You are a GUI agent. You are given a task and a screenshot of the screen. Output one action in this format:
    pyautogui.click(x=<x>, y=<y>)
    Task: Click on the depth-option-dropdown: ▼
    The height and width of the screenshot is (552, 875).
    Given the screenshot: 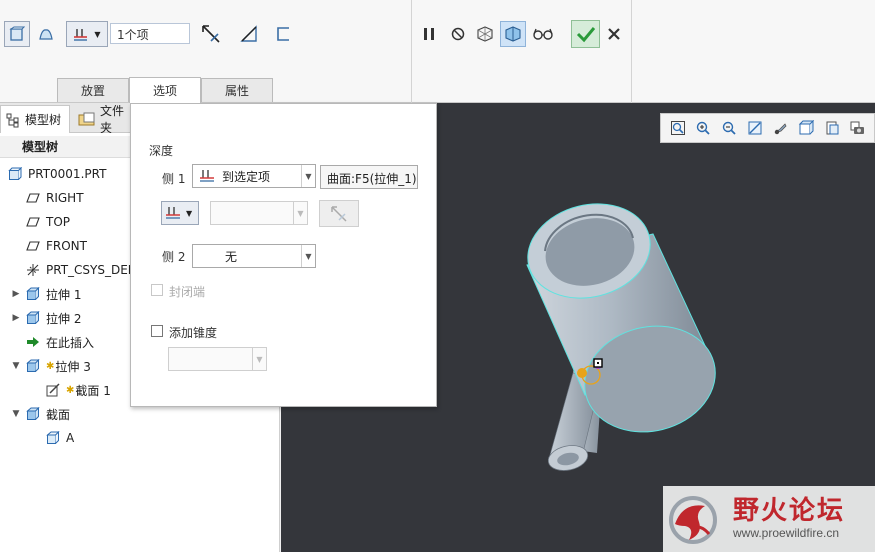 What is the action you would take?
    pyautogui.click(x=87, y=34)
    